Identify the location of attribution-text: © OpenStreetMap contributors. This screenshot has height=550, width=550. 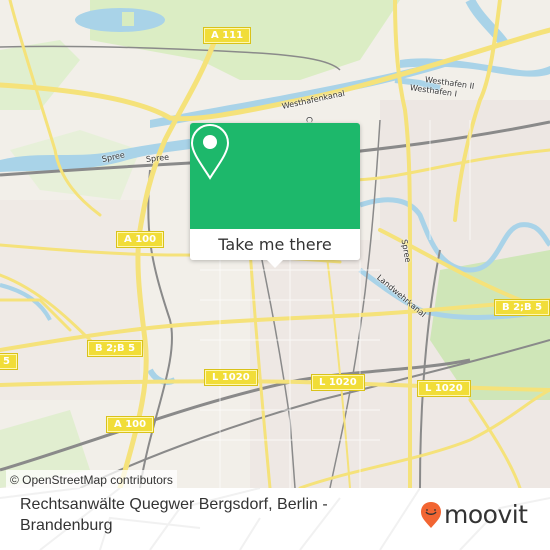
(91, 480).